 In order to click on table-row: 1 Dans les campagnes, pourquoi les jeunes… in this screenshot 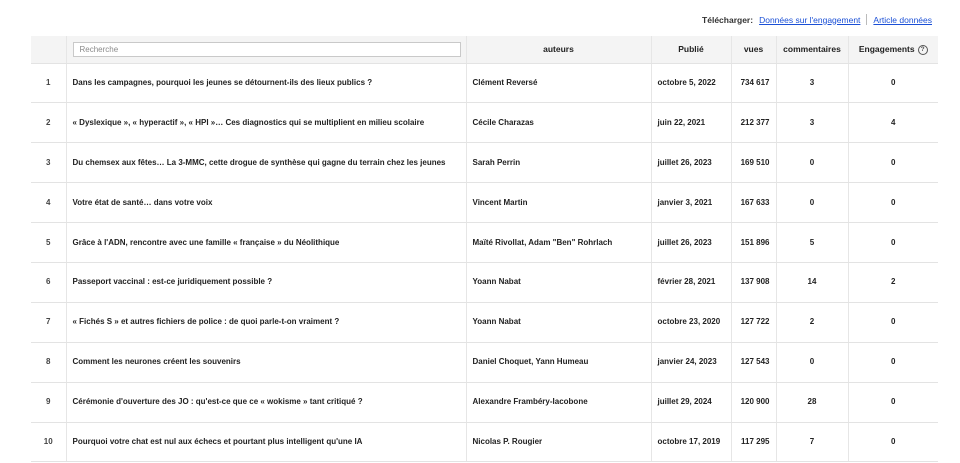, I will do `click(484, 83)`.